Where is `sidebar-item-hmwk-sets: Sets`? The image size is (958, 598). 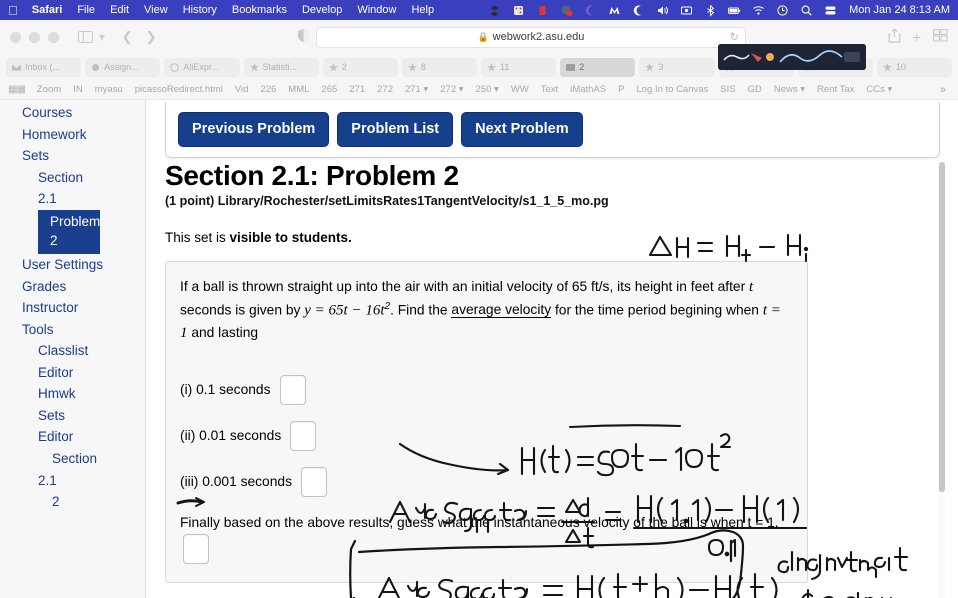
sidebar-item-hmwk-sets: Sets is located at coordinates (72, 416).